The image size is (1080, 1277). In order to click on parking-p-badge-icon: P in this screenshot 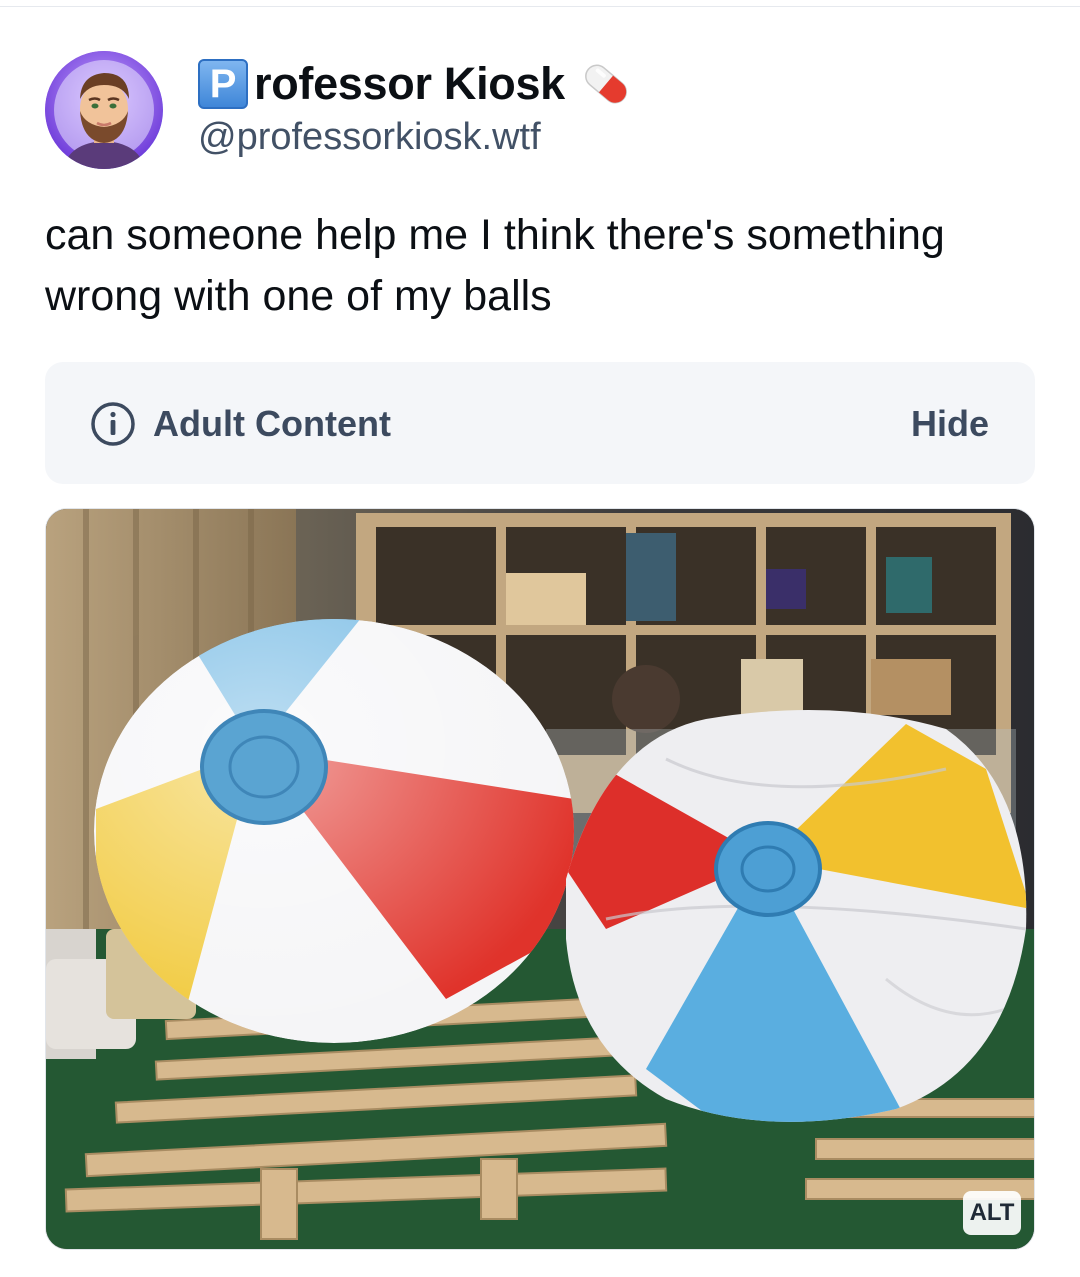, I will do `click(223, 84)`.